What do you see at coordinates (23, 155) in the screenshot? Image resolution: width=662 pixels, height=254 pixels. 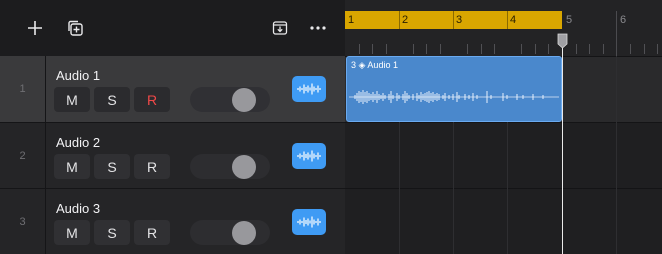 I see `track-number: 2` at bounding box center [23, 155].